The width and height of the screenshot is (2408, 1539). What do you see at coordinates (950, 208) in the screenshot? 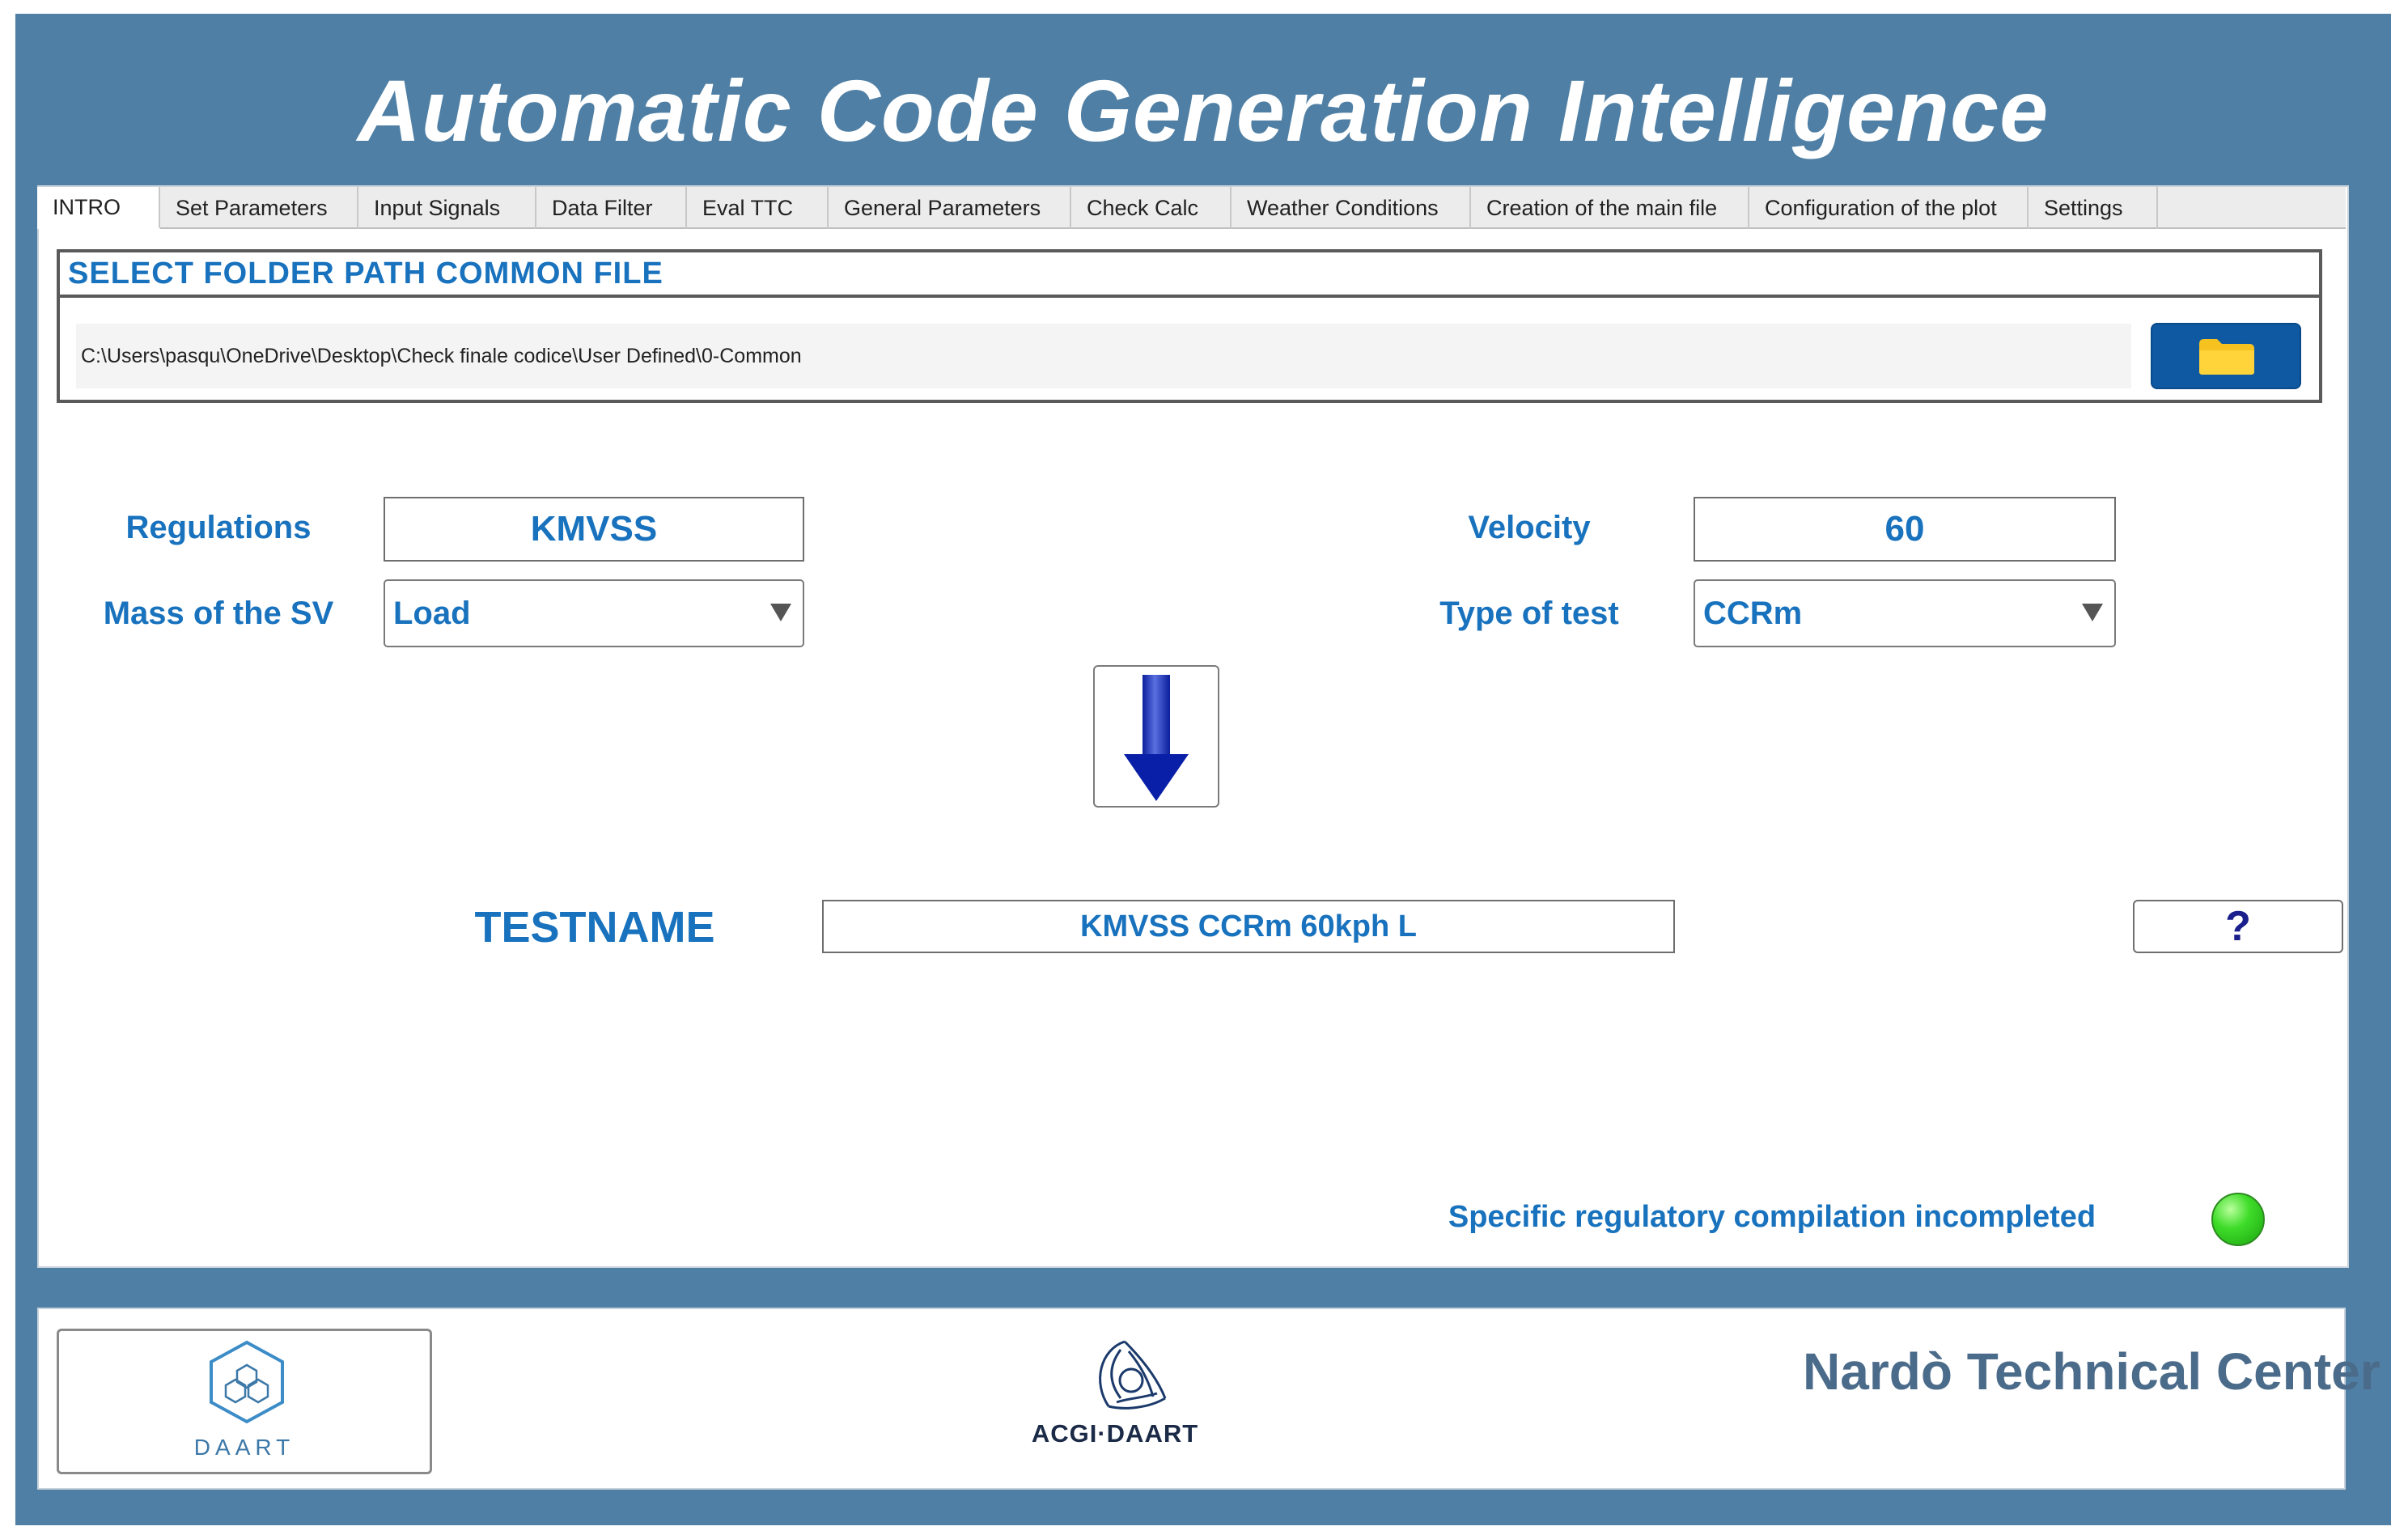
I see `tab-general-parameters: General Parameters` at bounding box center [950, 208].